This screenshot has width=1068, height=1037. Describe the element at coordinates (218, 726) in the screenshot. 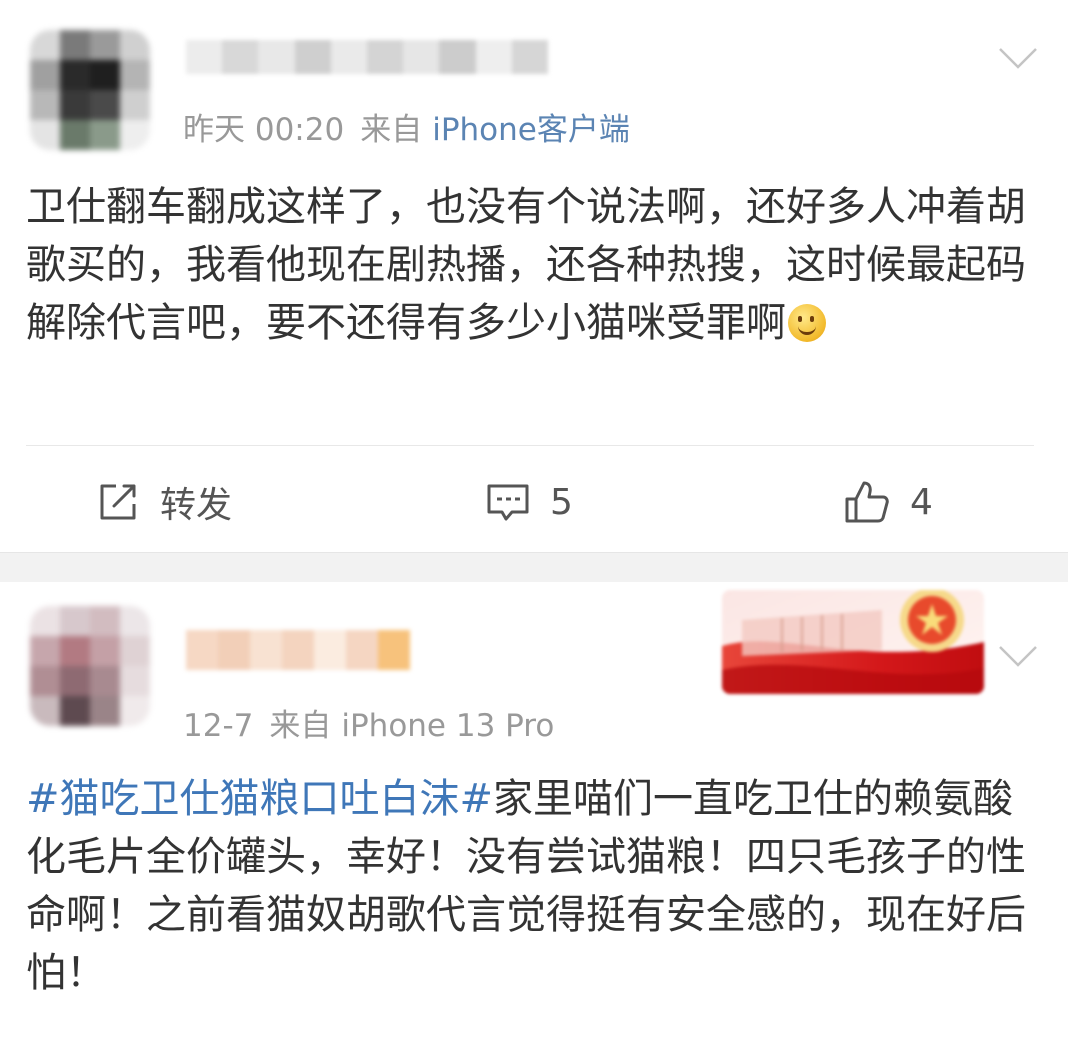

I see `post-time: 12-7` at that location.